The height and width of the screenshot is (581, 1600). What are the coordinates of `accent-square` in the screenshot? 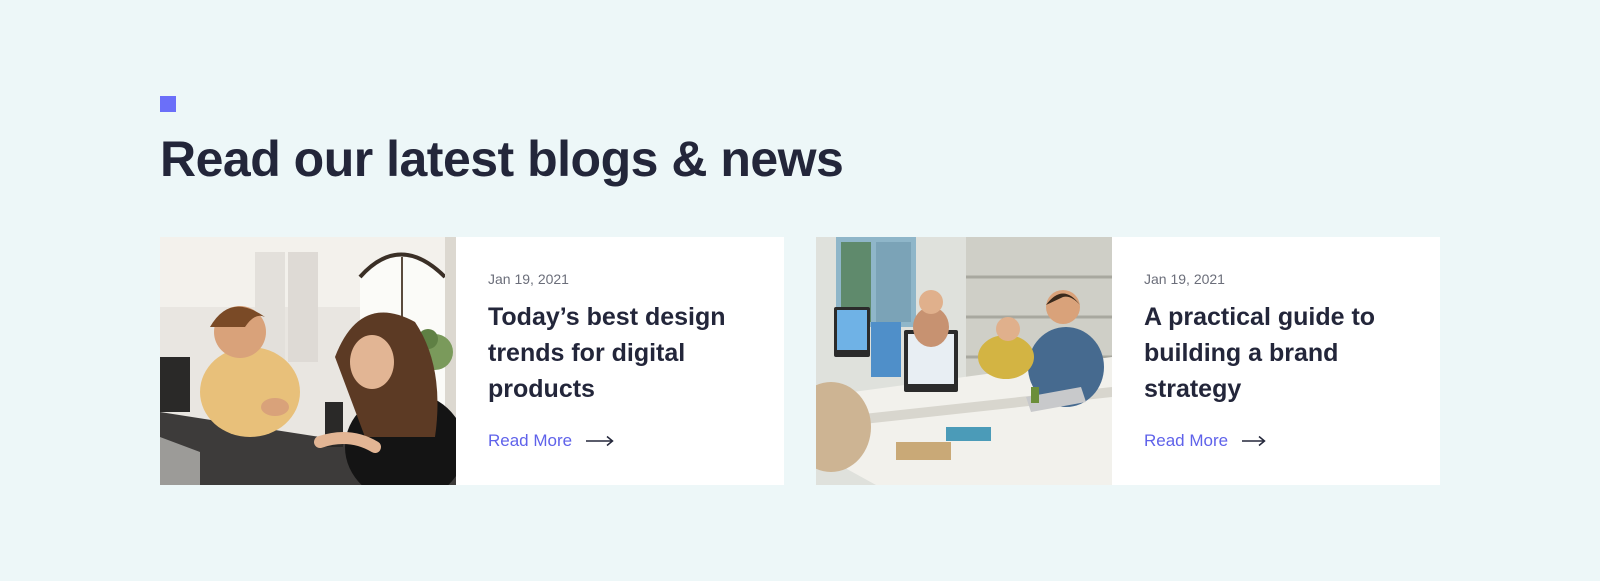 It's located at (168, 104).